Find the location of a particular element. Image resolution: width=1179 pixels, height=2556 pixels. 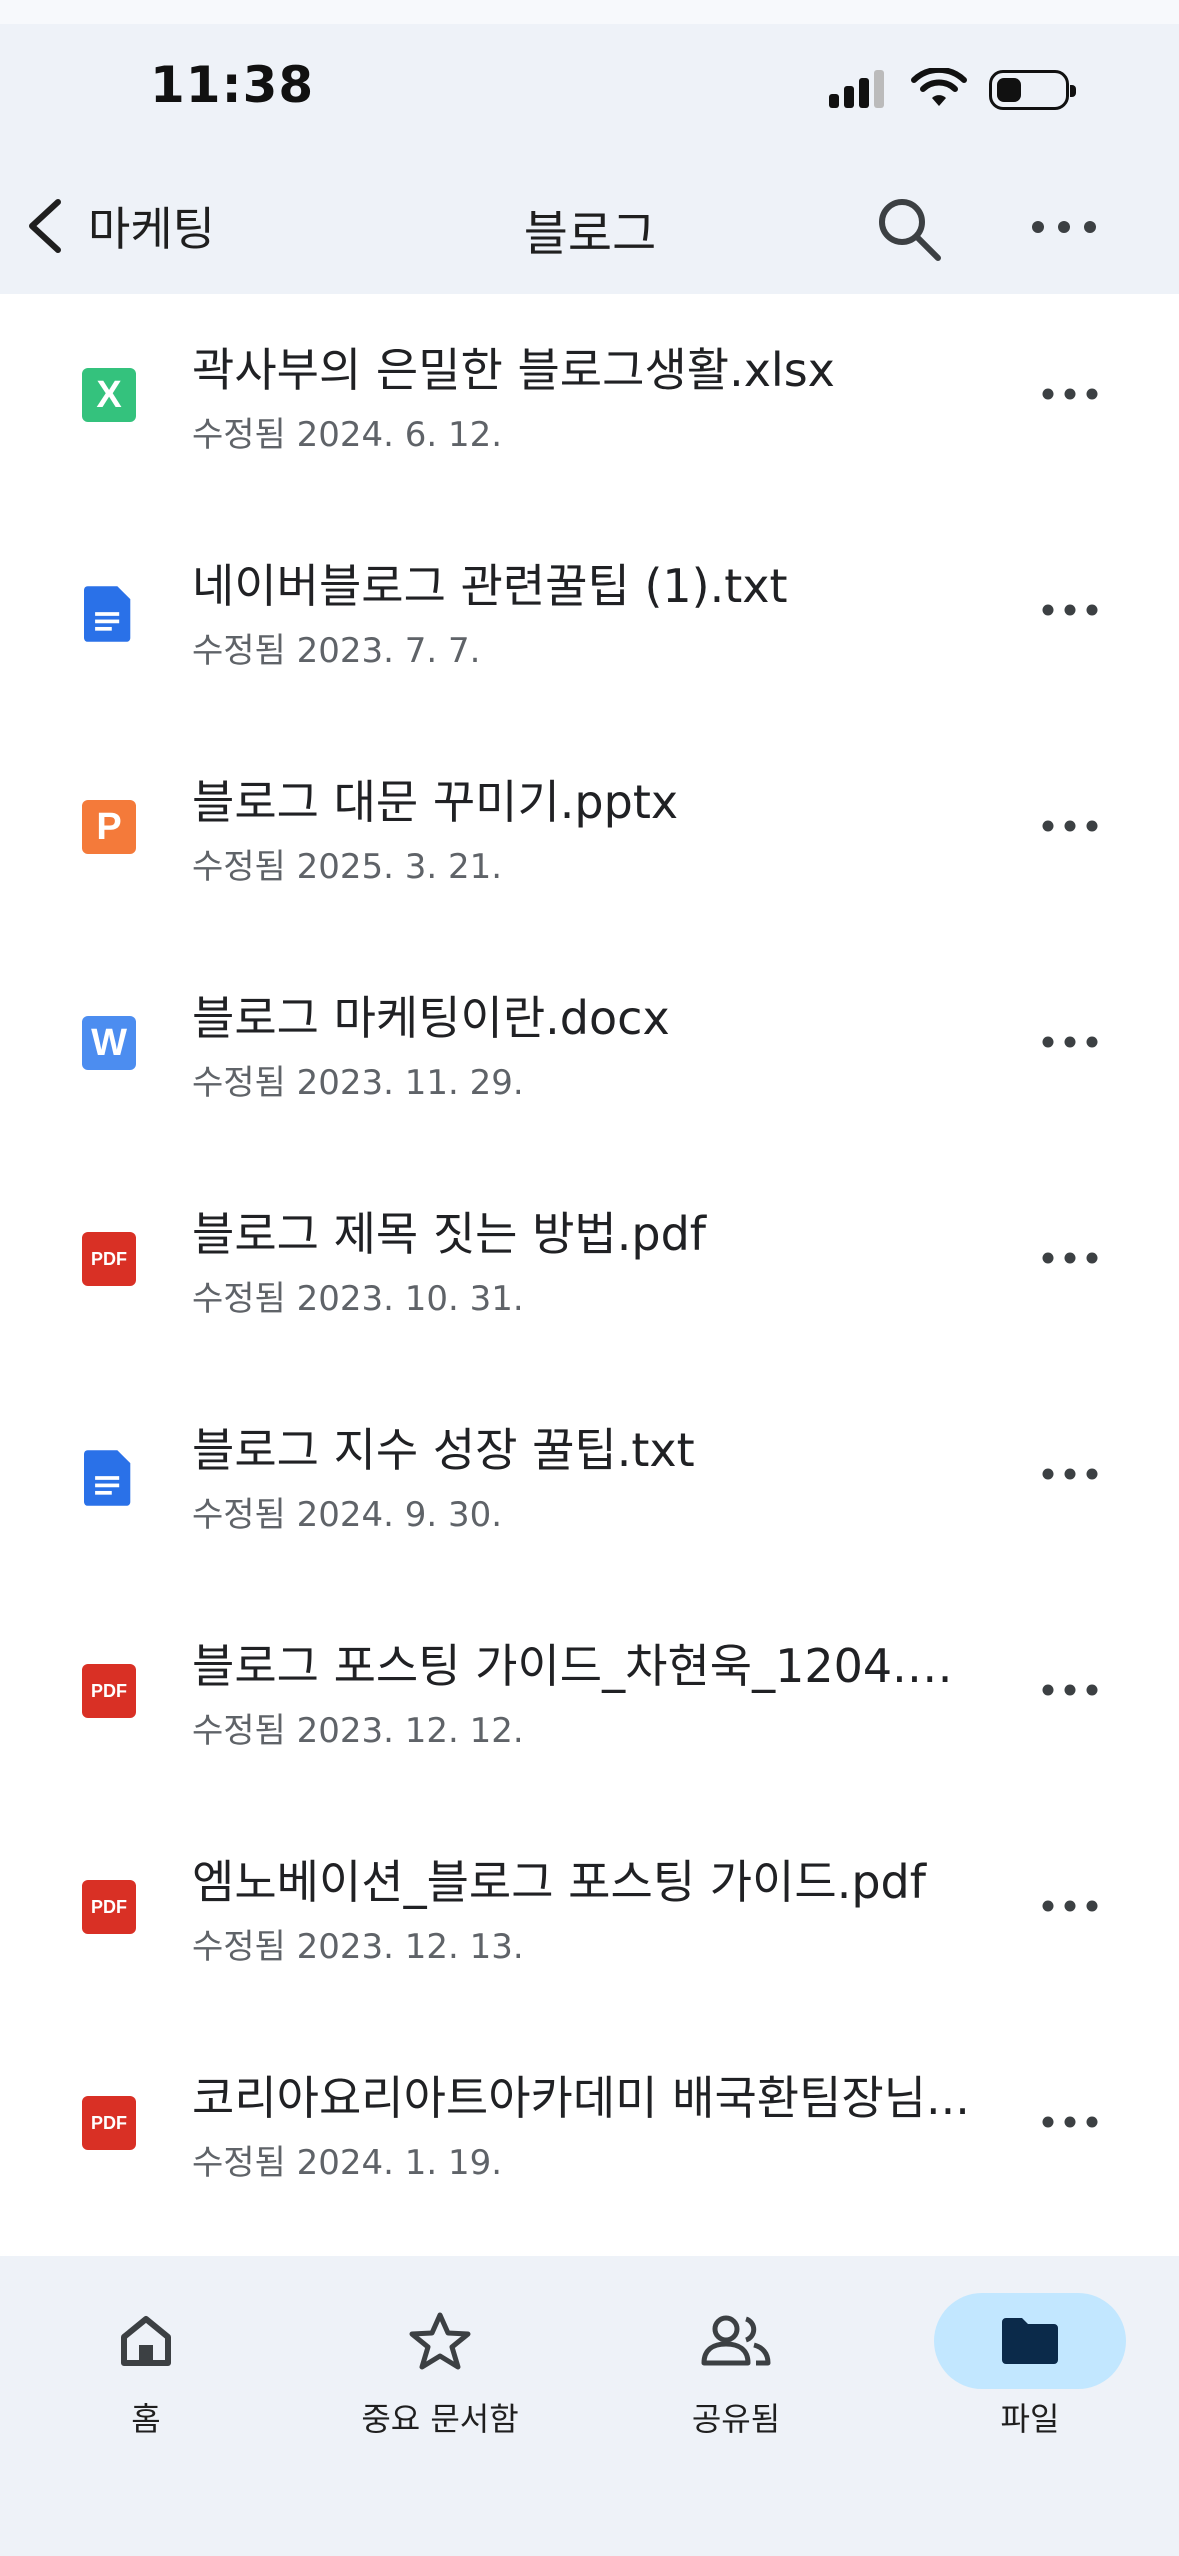

back-button: 마케팅 is located at coordinates (147, 226).